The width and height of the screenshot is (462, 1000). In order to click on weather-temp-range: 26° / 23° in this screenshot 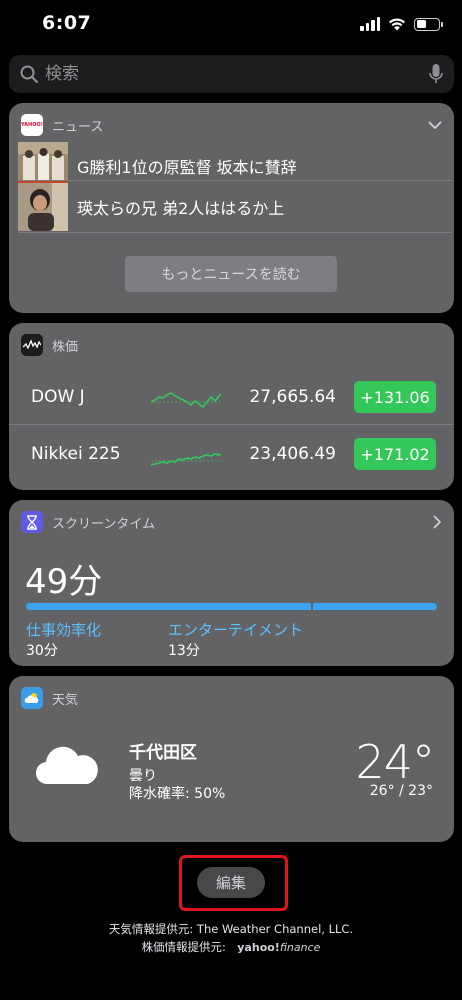, I will do `click(401, 791)`.